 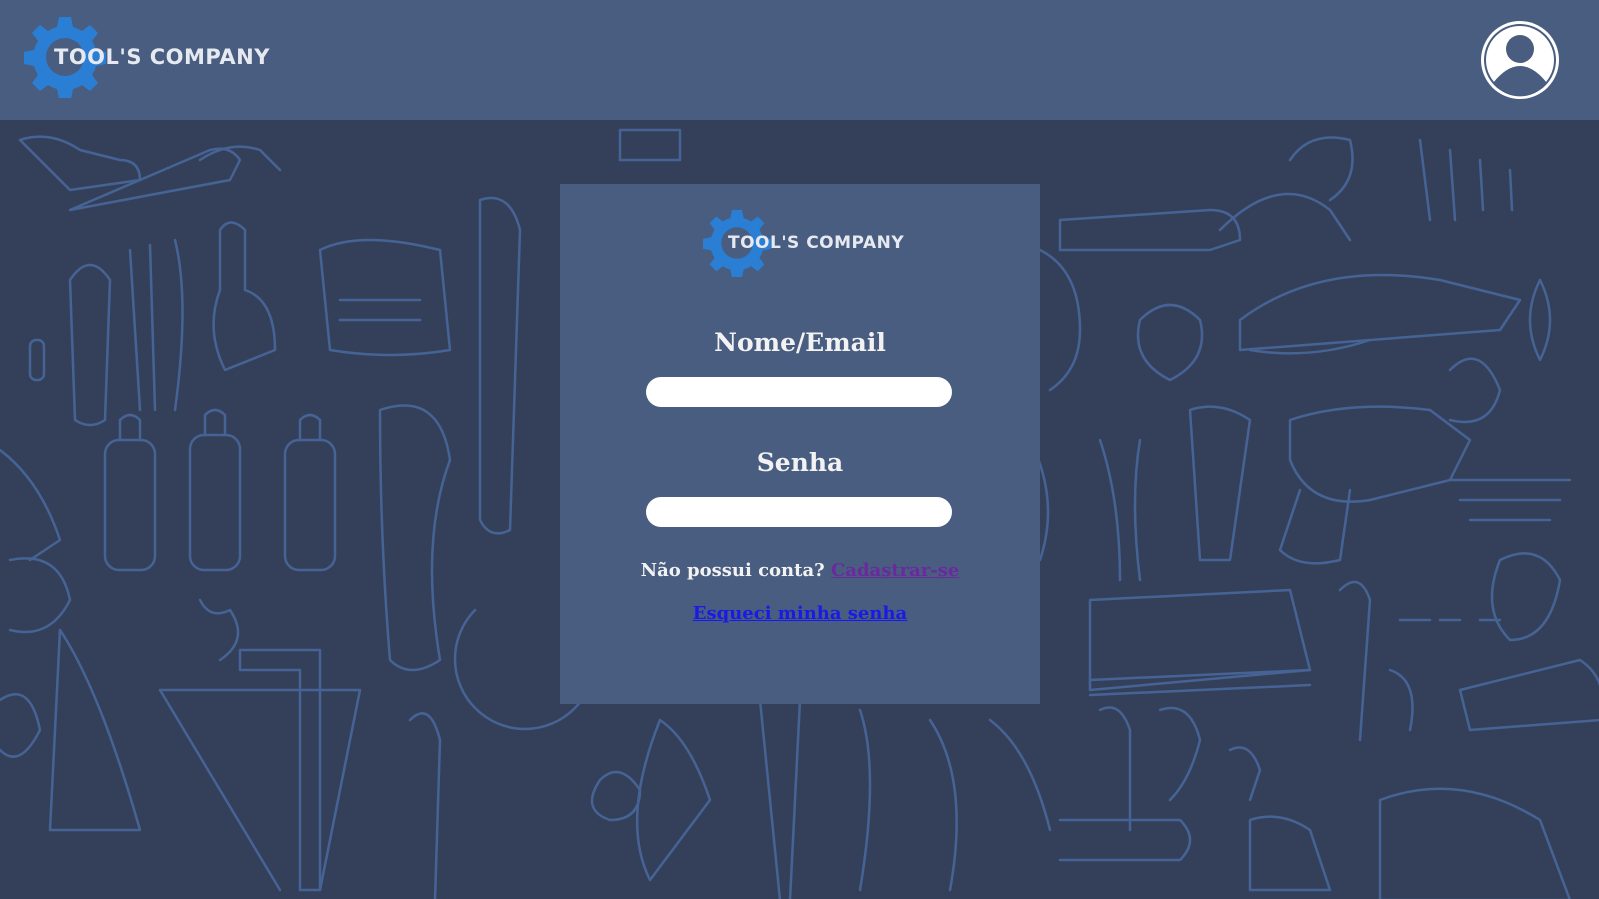 I want to click on header-logo-text: TOOL'S COMPANY, so click(x=162, y=57).